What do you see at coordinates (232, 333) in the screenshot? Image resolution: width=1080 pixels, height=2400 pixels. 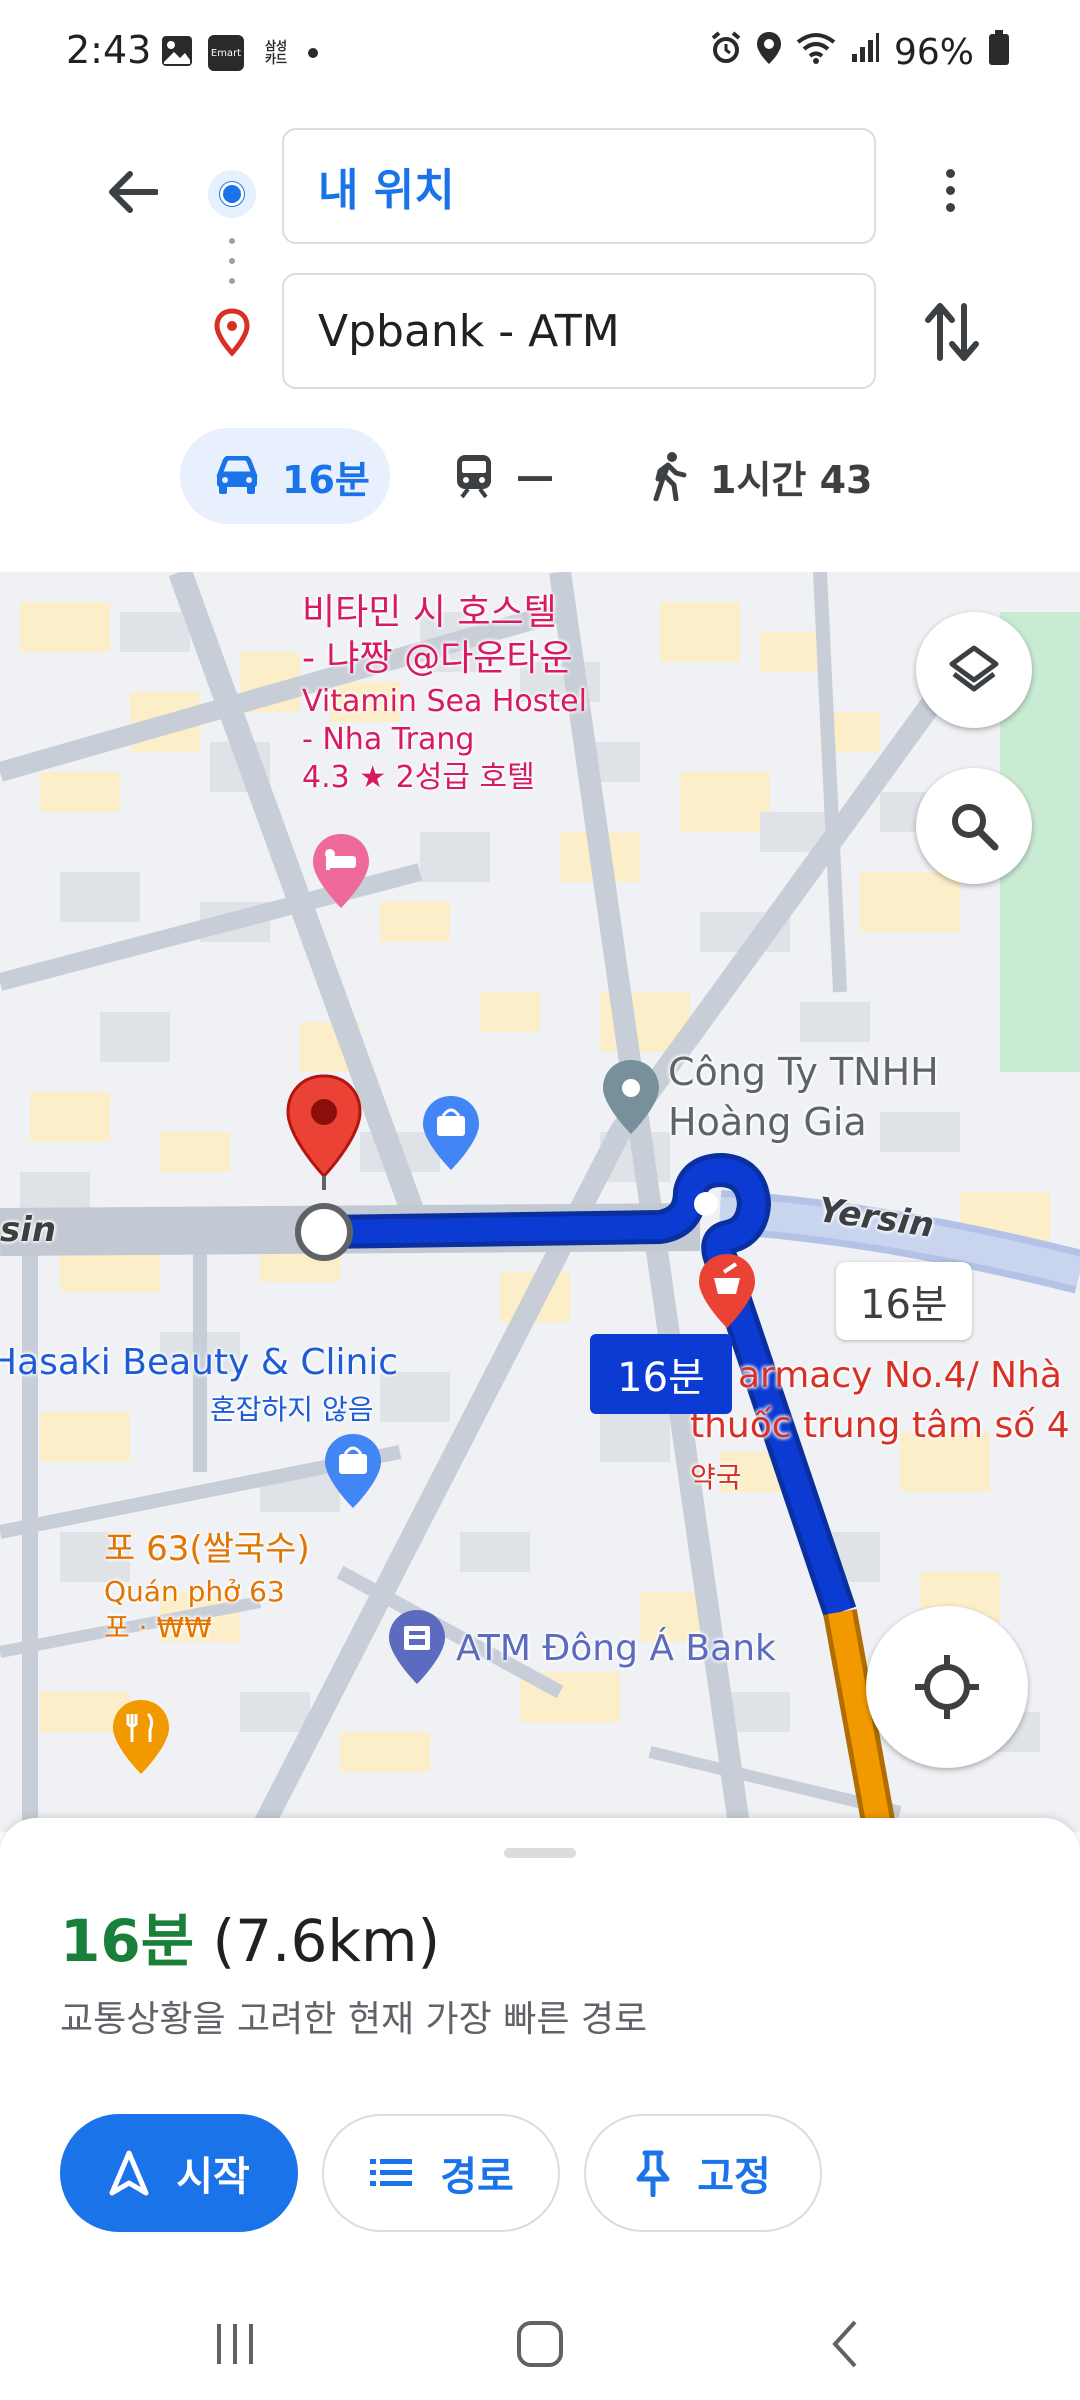 I see `destination-pin-icon` at bounding box center [232, 333].